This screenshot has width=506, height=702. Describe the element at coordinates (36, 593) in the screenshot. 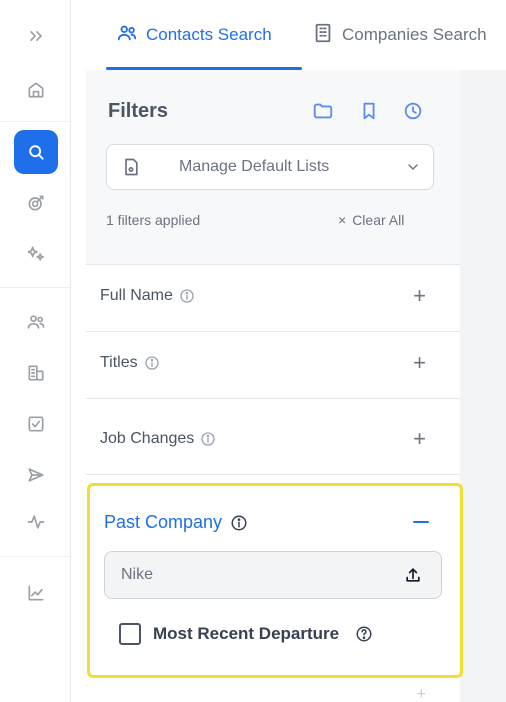

I see `chart-icon` at that location.